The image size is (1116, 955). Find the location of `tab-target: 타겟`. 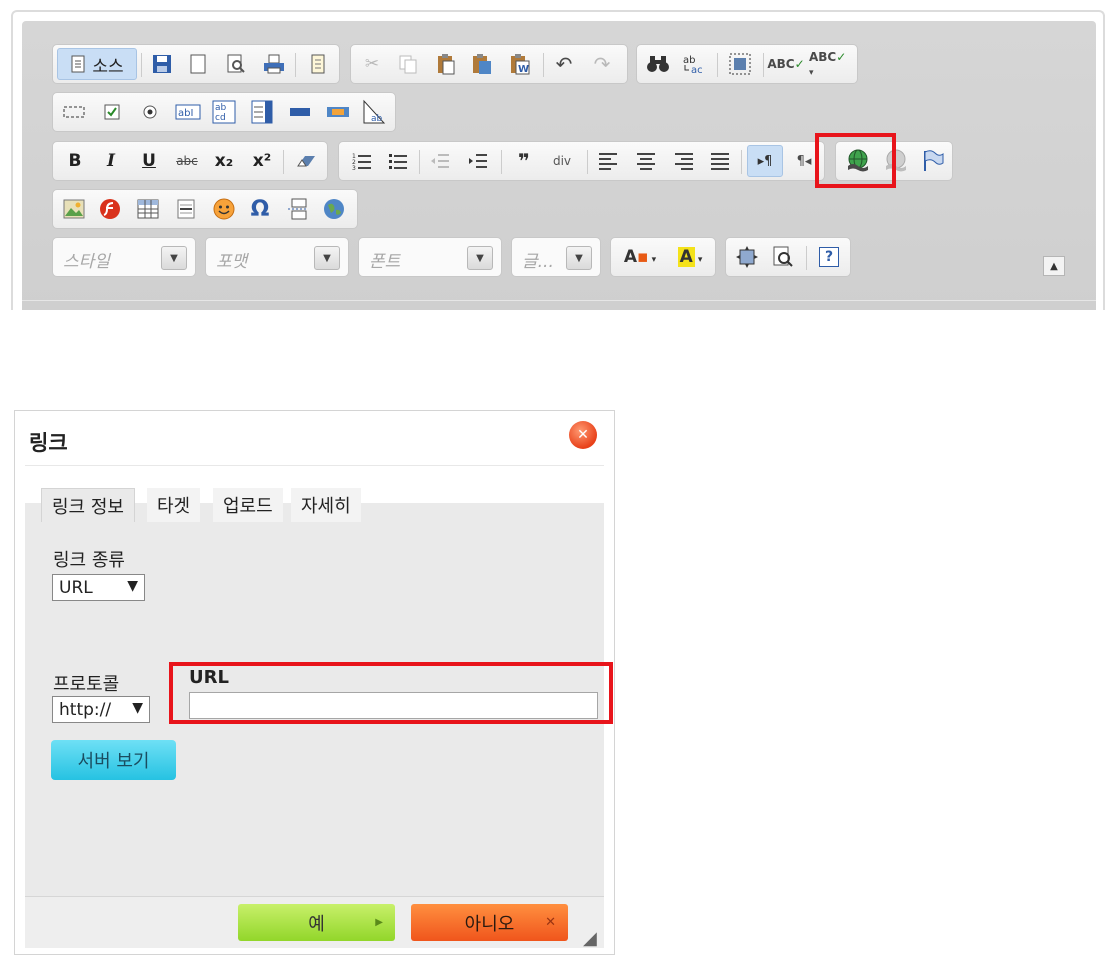

tab-target: 타겟 is located at coordinates (174, 505).